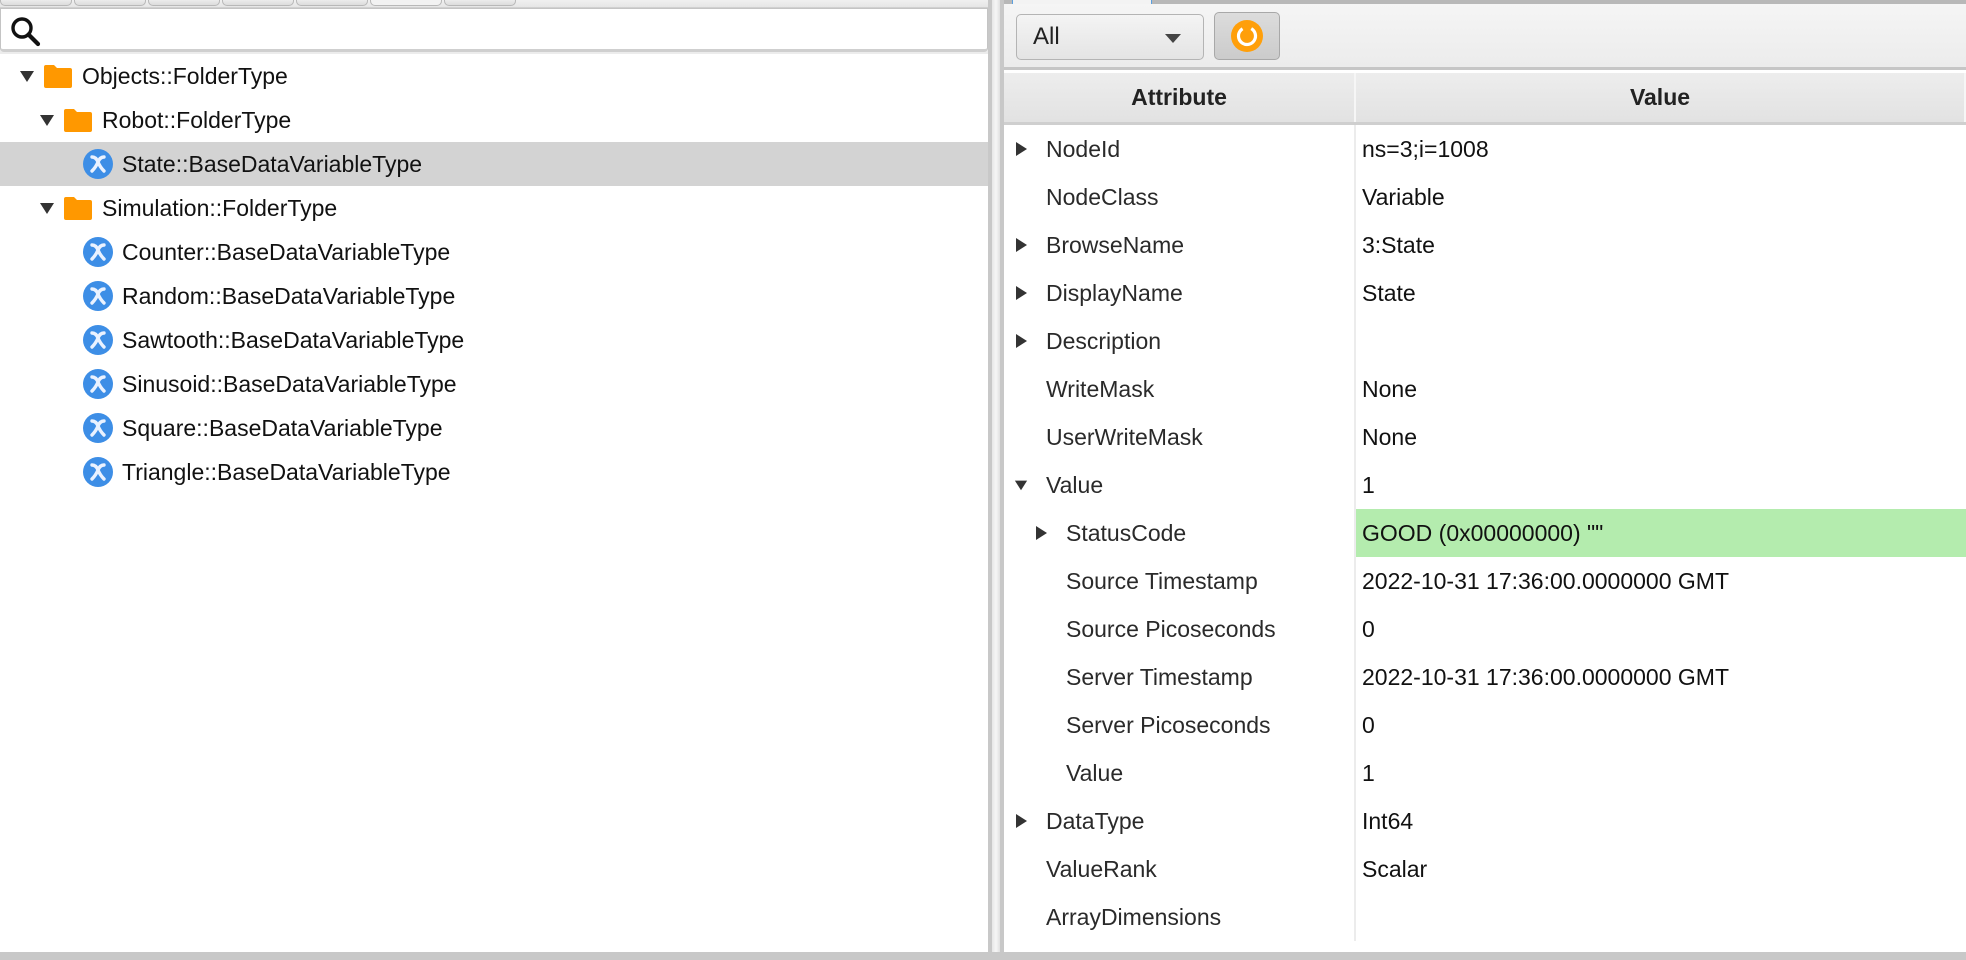 This screenshot has height=960, width=1966. What do you see at coordinates (286, 471) in the screenshot?
I see `tree-node-label: Triangle::BaseDataVariableType` at bounding box center [286, 471].